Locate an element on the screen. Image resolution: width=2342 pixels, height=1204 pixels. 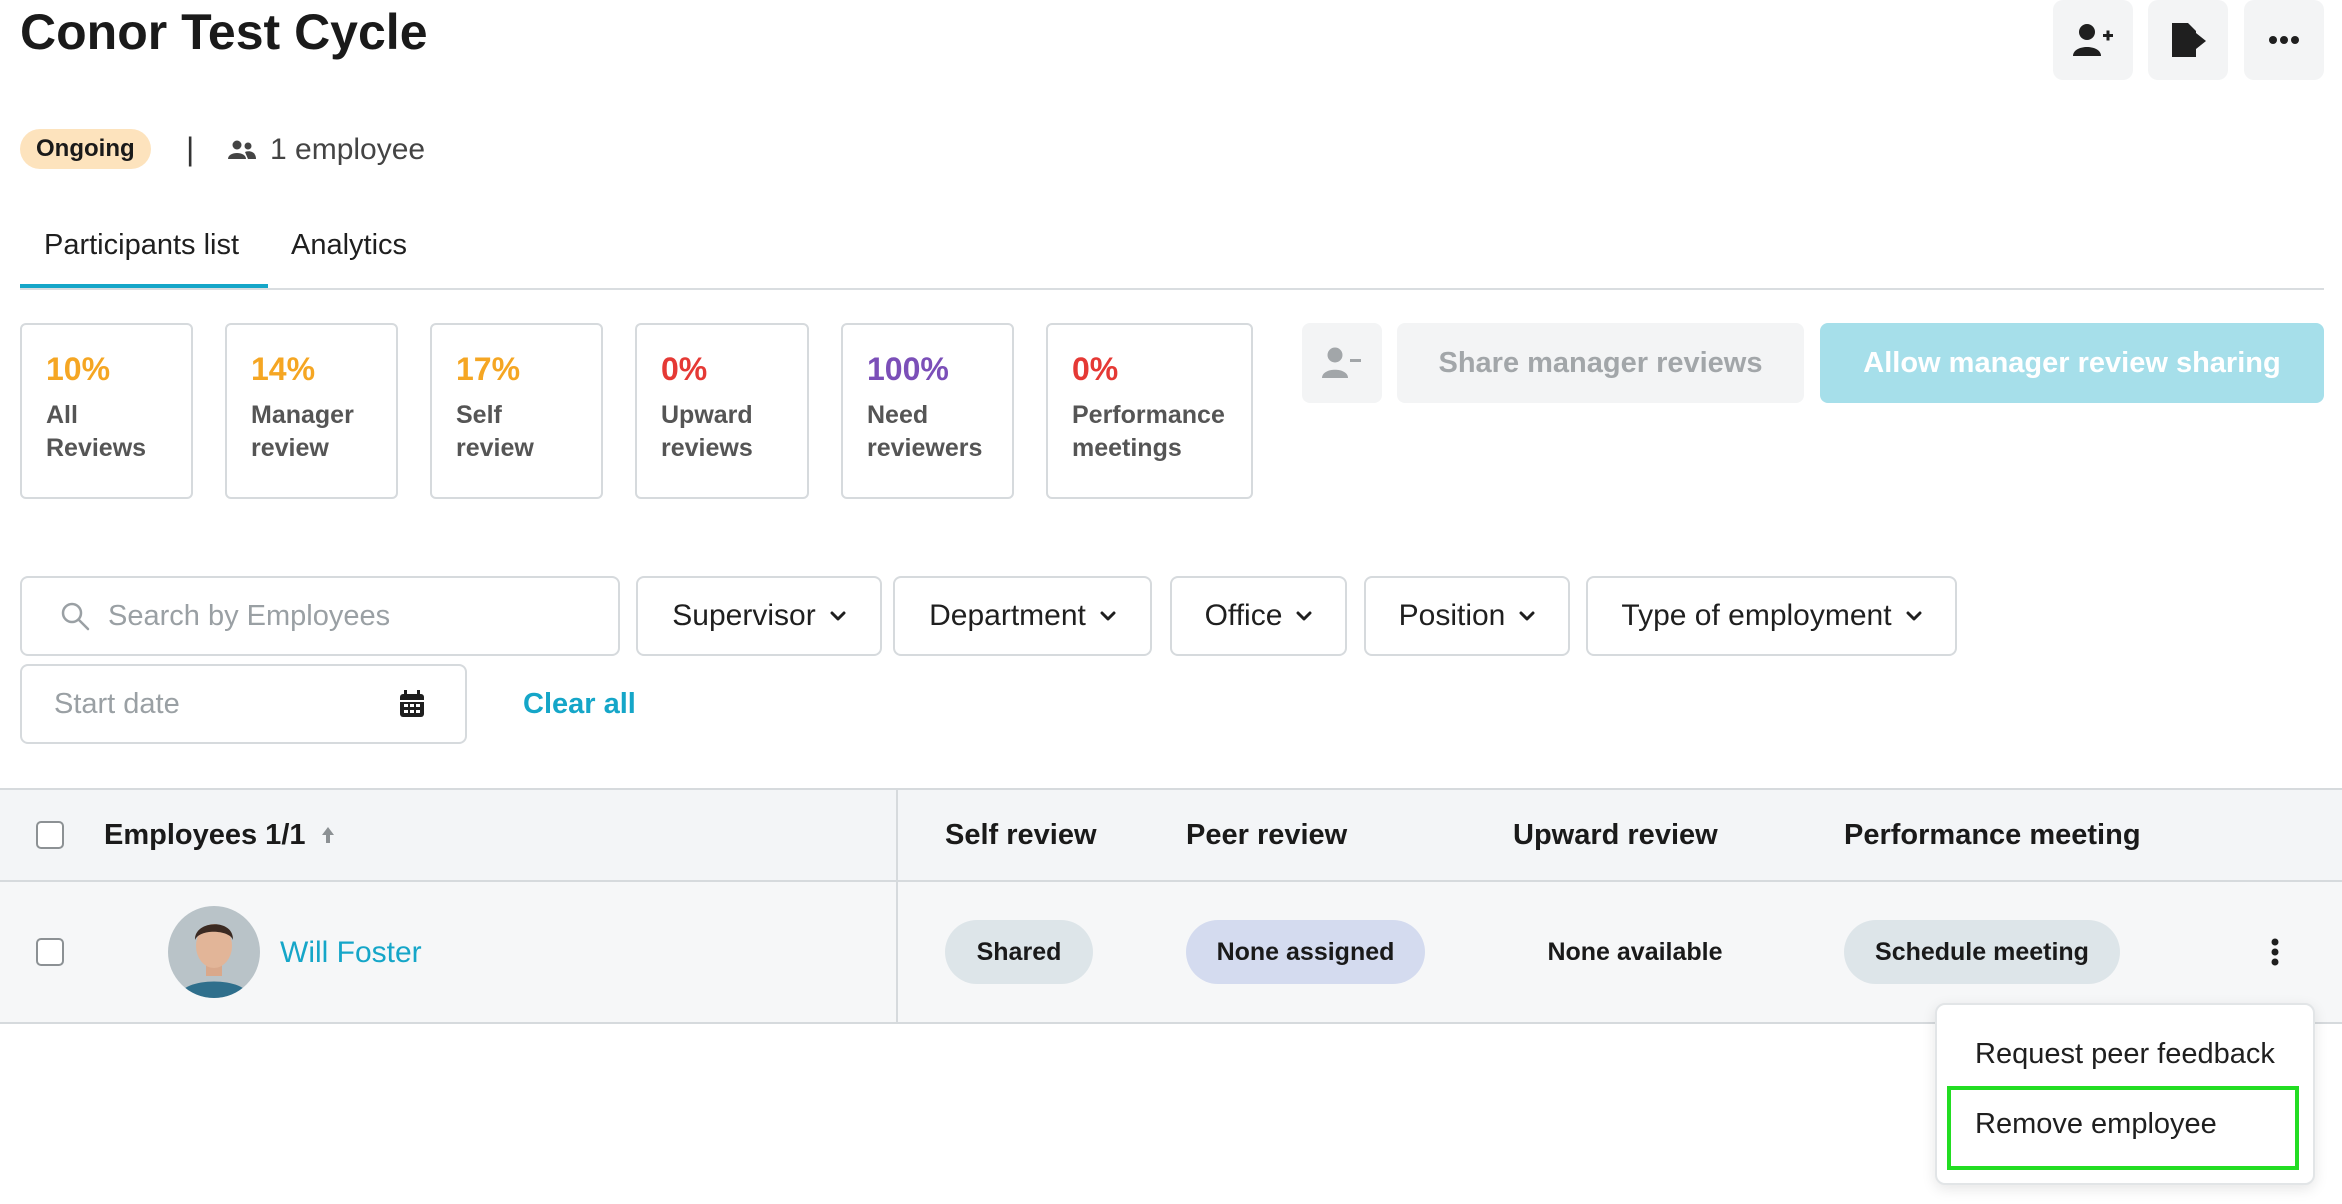
stat-label: Performance meetings is located at coordinates (1148, 431).